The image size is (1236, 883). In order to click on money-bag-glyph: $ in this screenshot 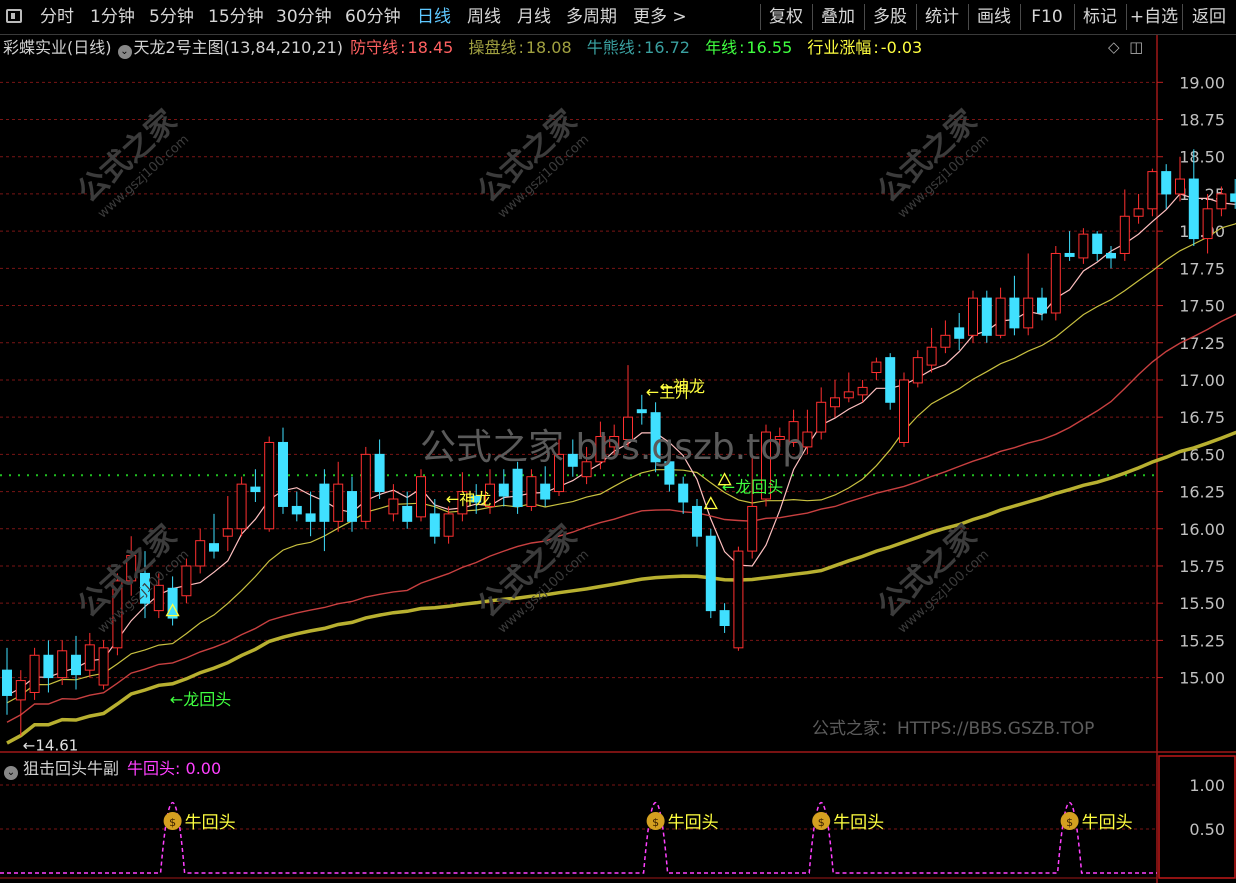, I will do `click(1069, 822)`.